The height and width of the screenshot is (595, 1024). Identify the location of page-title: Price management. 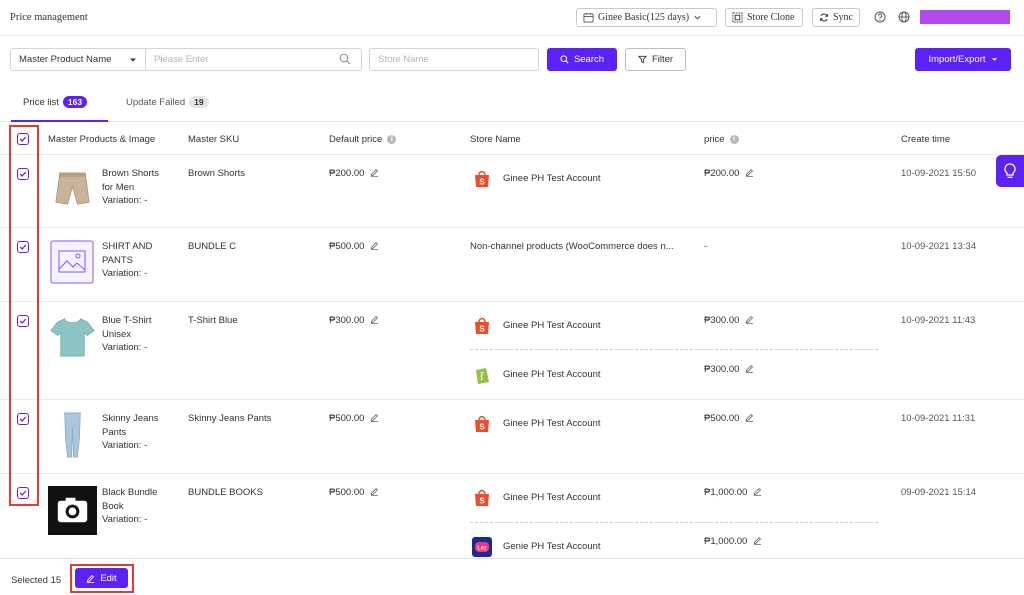
(49, 17).